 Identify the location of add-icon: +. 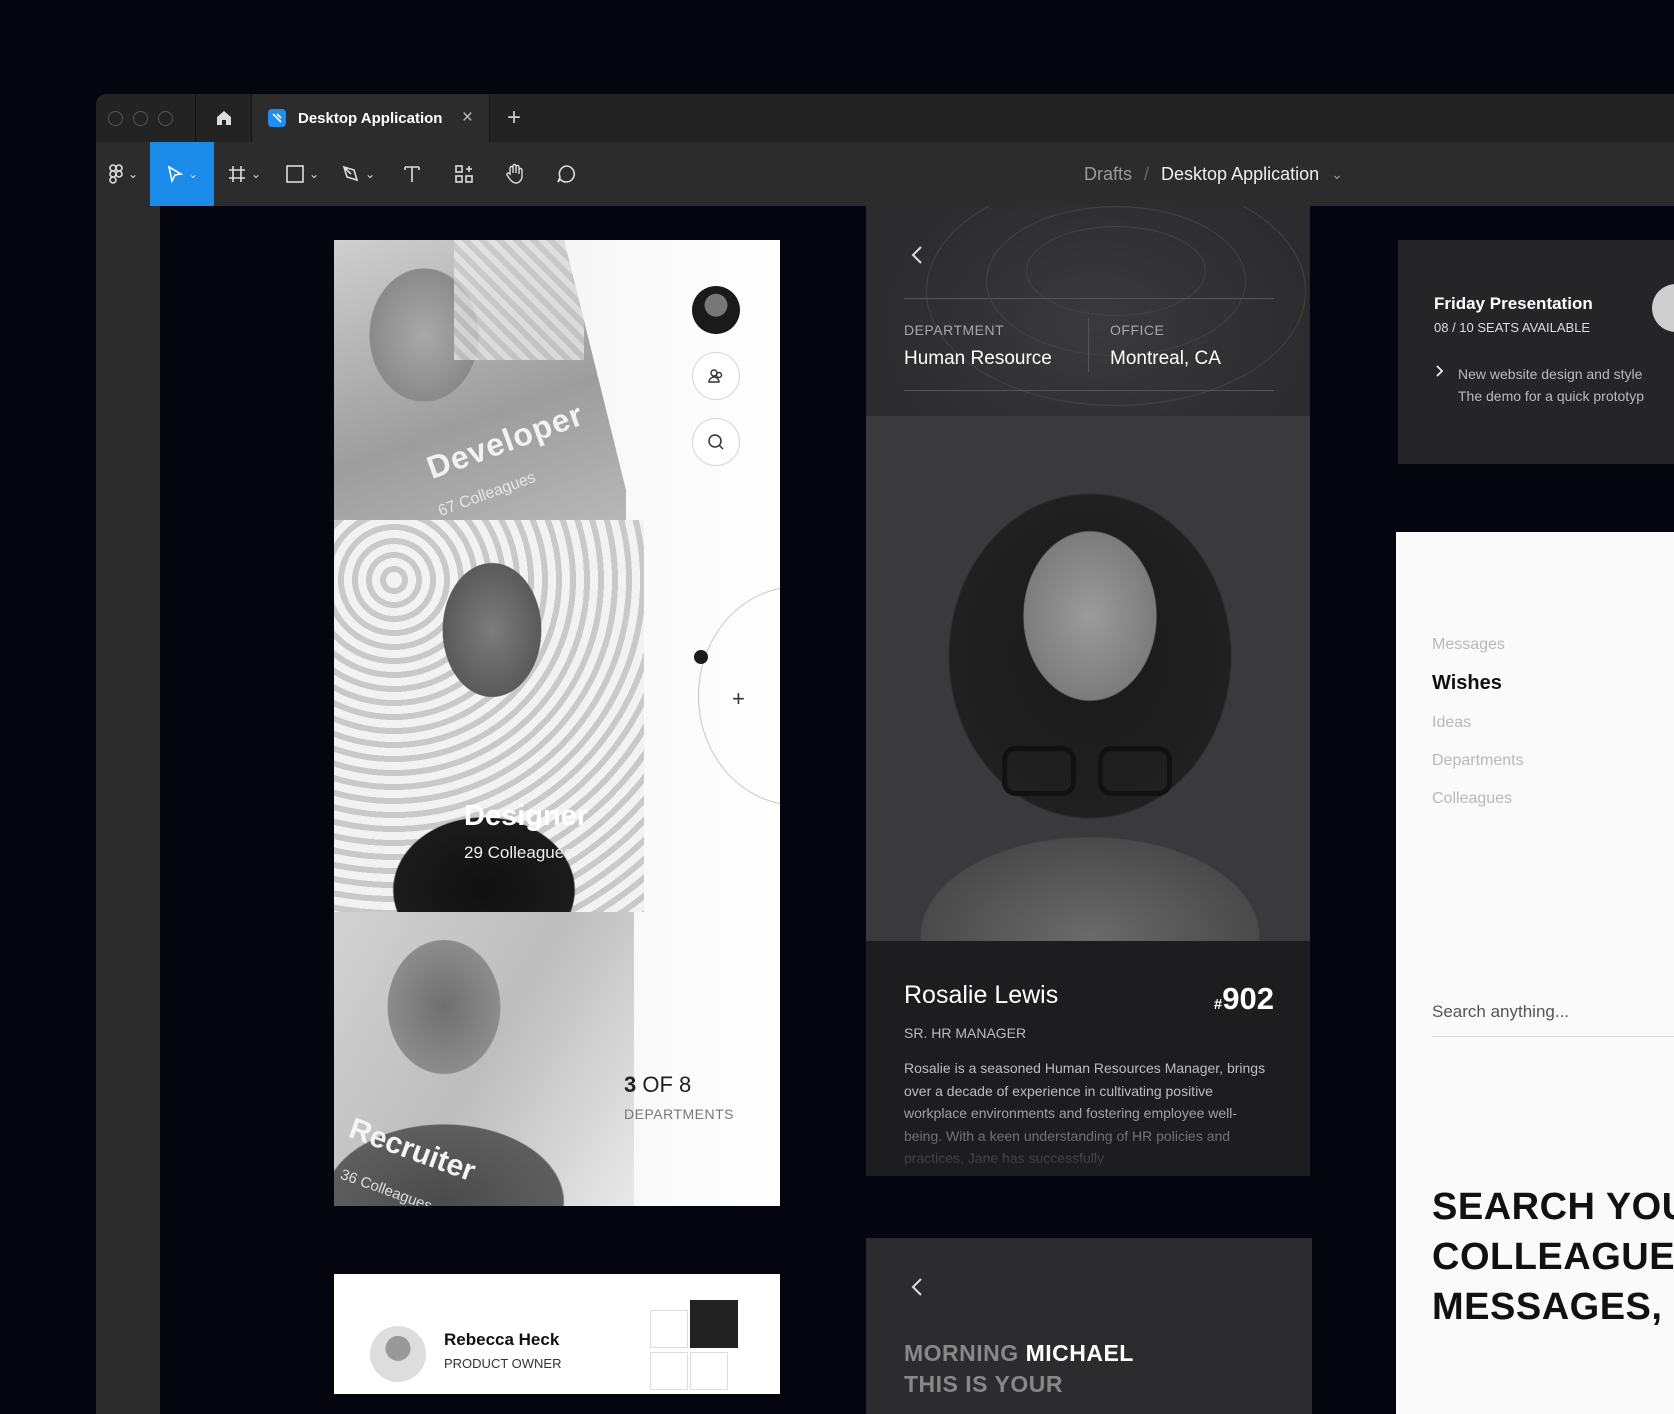
(738, 699).